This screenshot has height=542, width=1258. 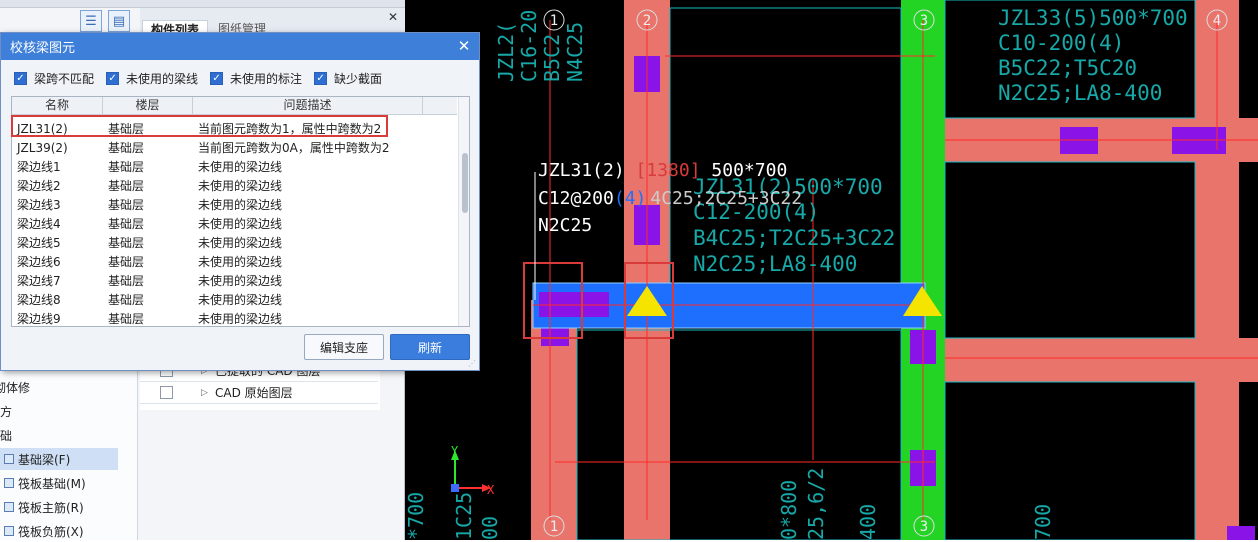 What do you see at coordinates (44, 459) in the screenshot?
I see `tree-item-label: 基础梁(F)` at bounding box center [44, 459].